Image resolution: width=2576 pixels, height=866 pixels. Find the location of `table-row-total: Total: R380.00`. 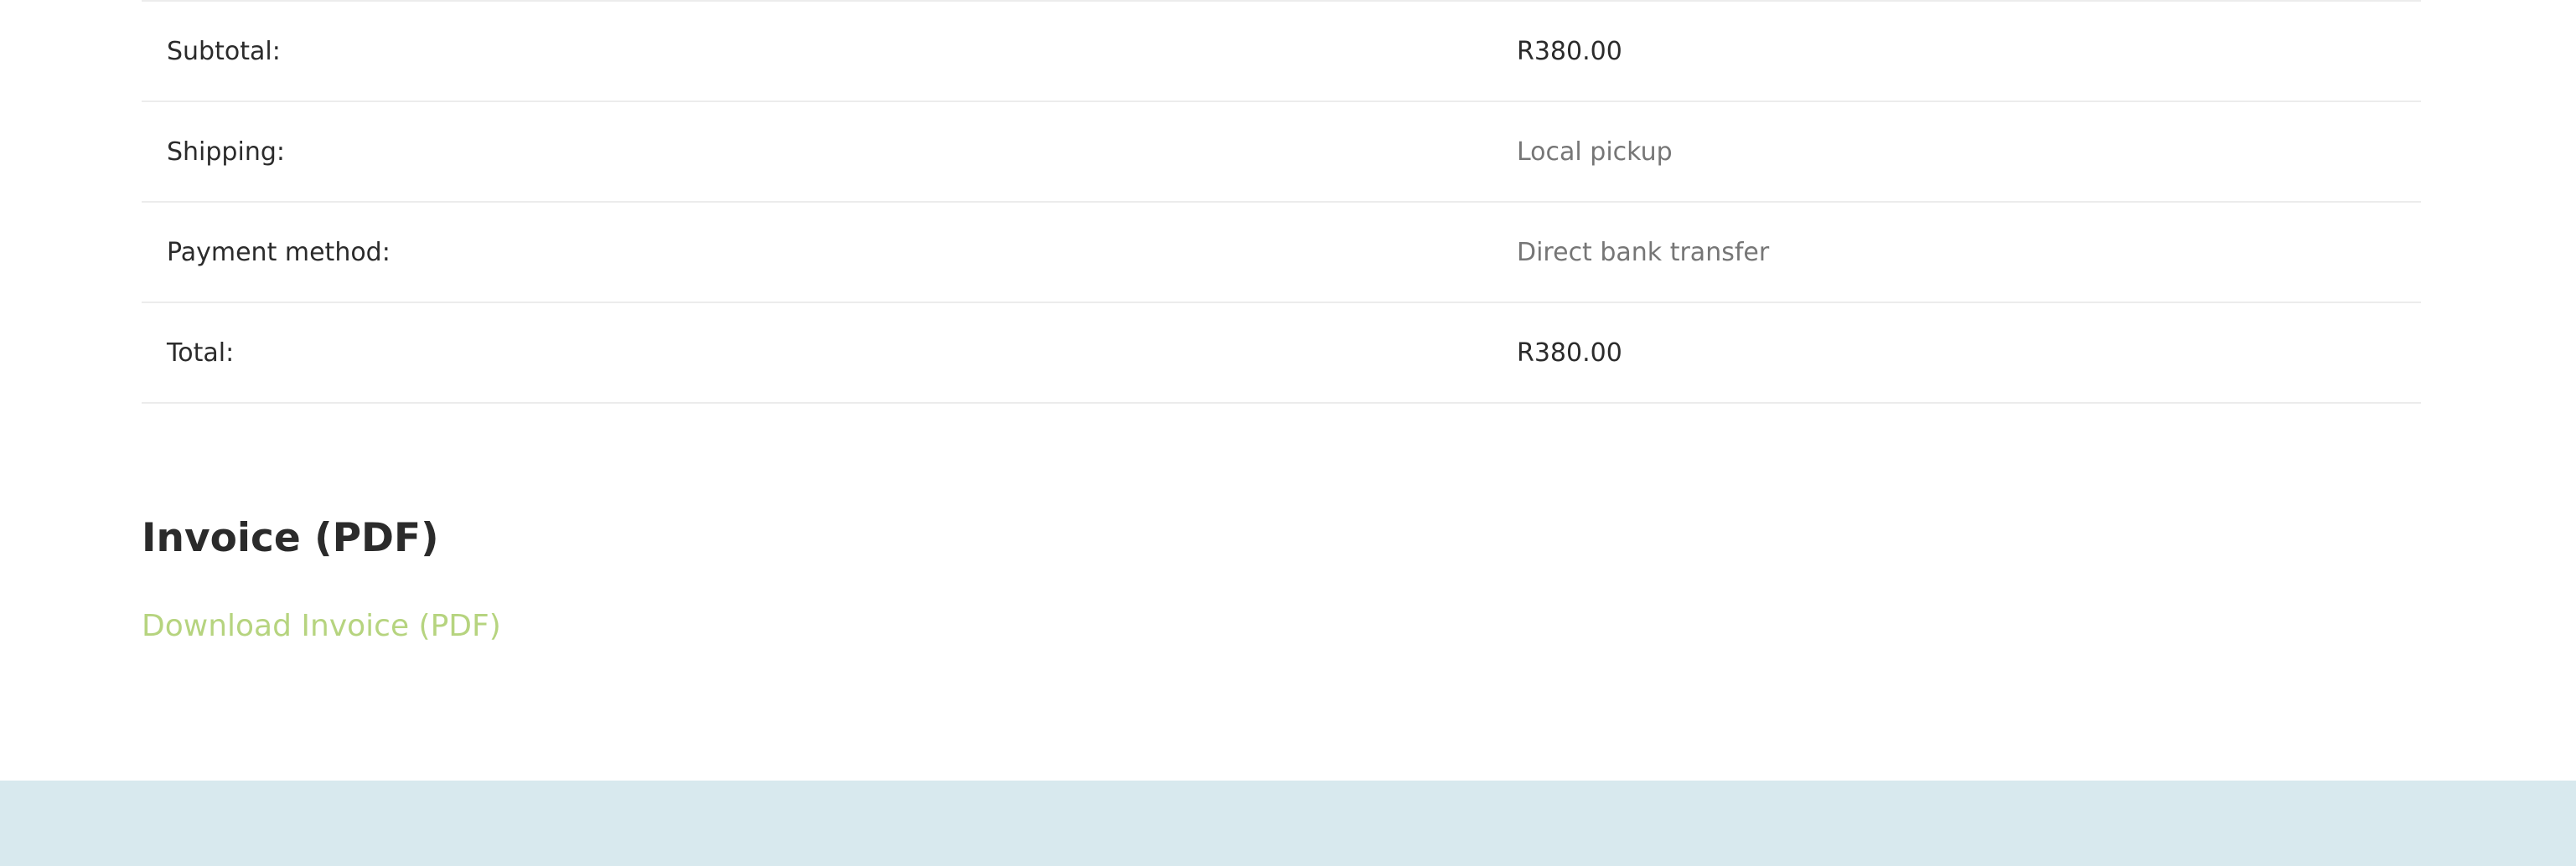

table-row-total: Total: R380.00 is located at coordinates (1281, 352).